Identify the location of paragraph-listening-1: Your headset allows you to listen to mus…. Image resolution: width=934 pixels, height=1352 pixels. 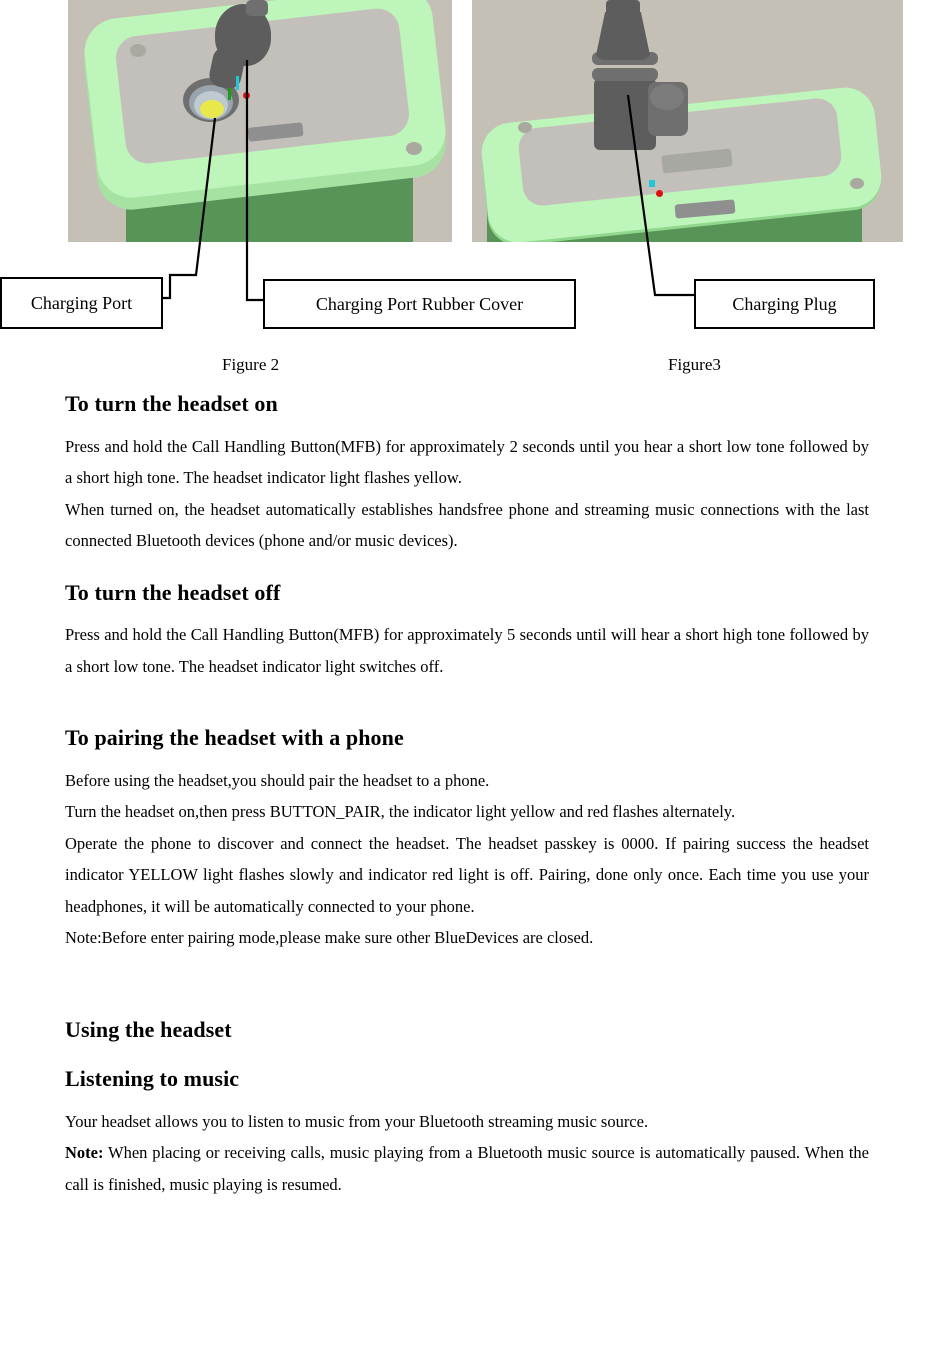
(357, 1121).